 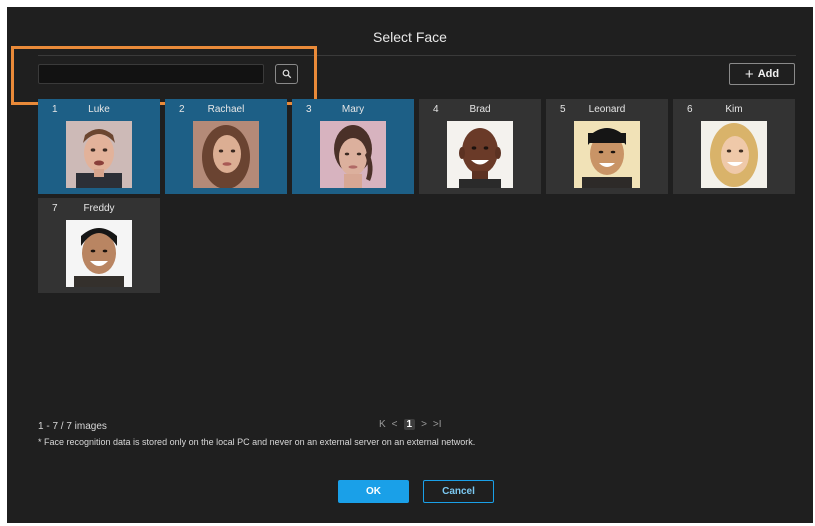 What do you see at coordinates (373, 491) in the screenshot?
I see `ok-button: OK` at bounding box center [373, 491].